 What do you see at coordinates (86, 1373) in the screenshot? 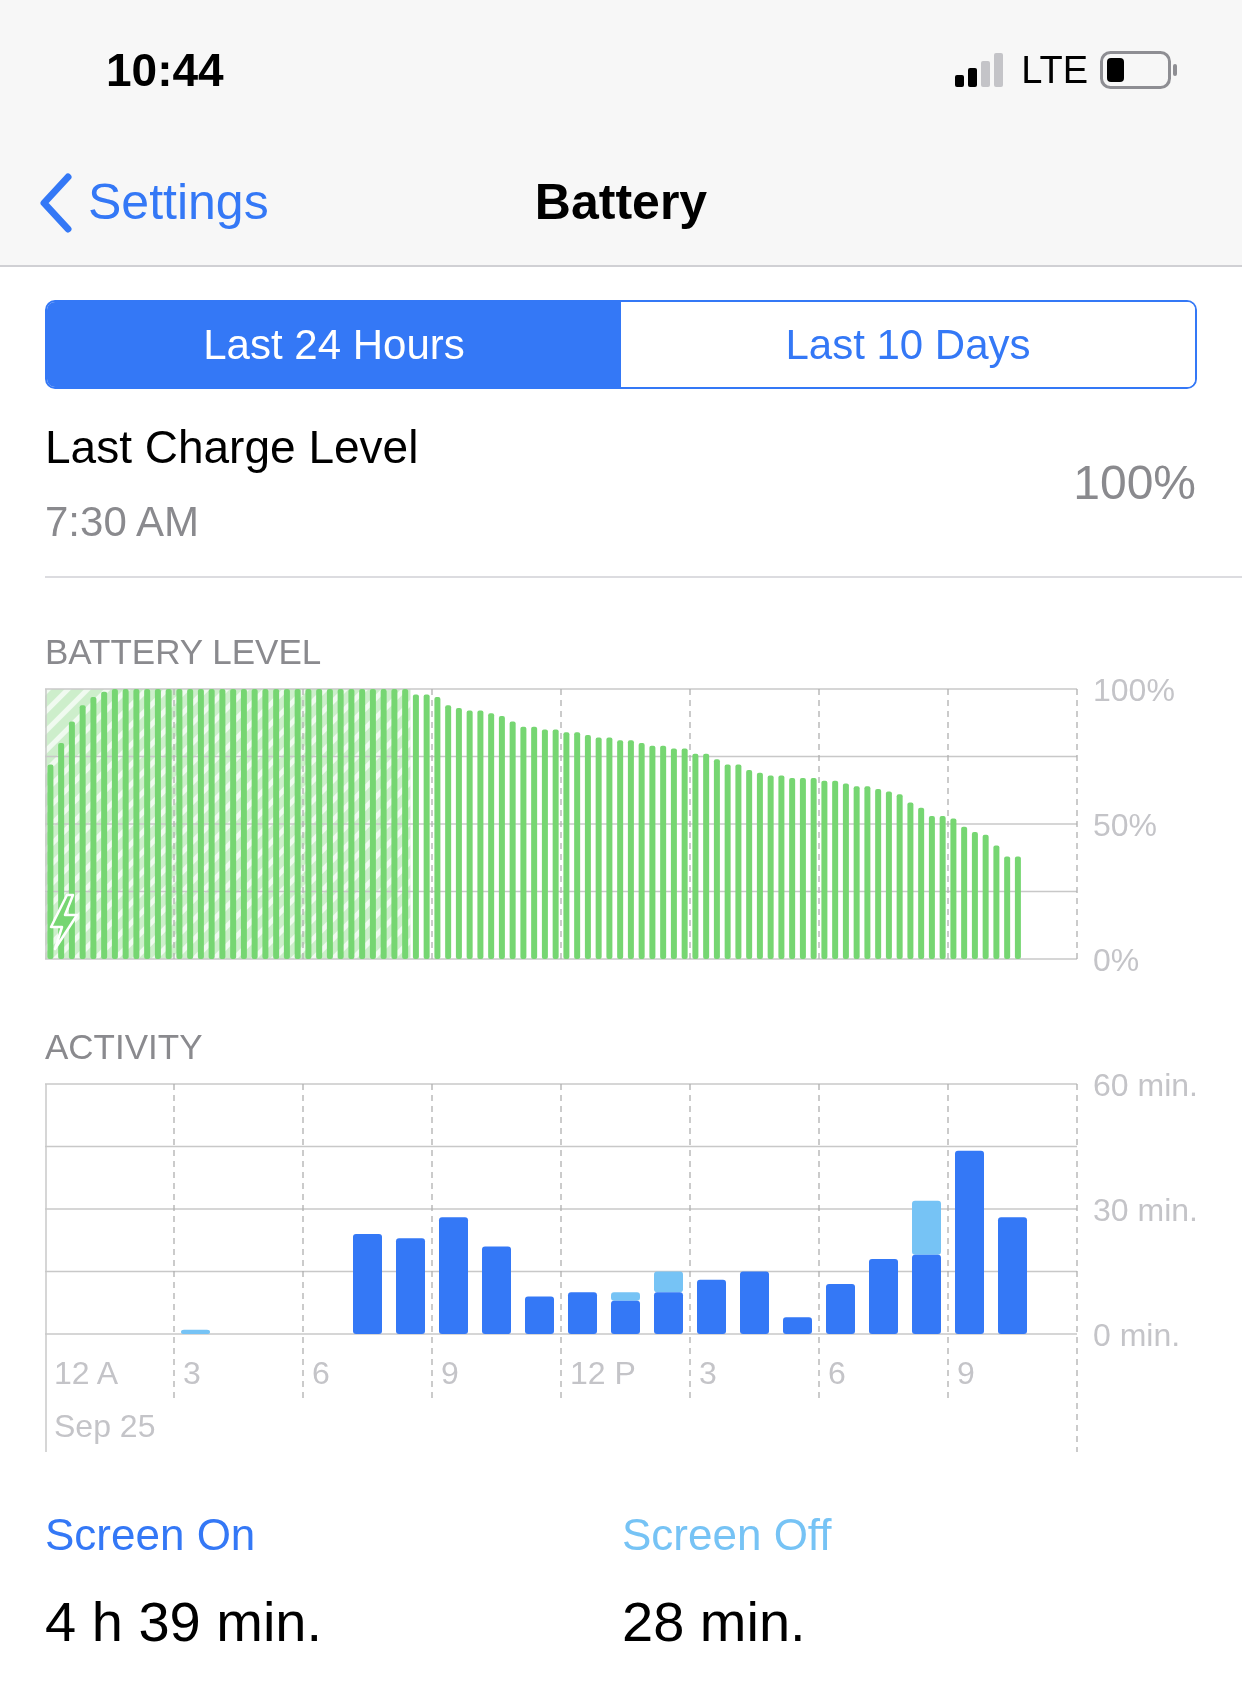
I see `axis-label: 12 A` at bounding box center [86, 1373].